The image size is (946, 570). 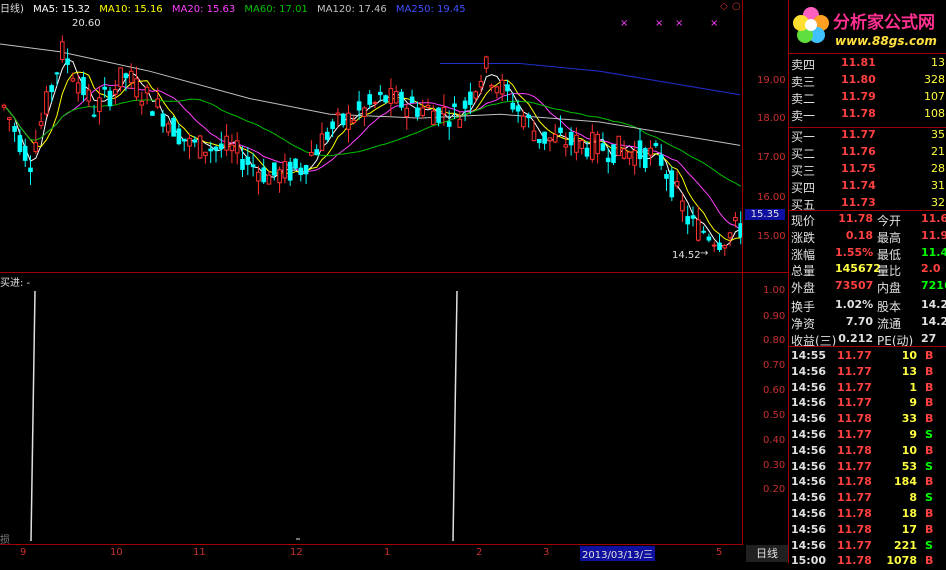 What do you see at coordinates (736, 6) in the screenshot?
I see `settings-icon: ○` at bounding box center [736, 6].